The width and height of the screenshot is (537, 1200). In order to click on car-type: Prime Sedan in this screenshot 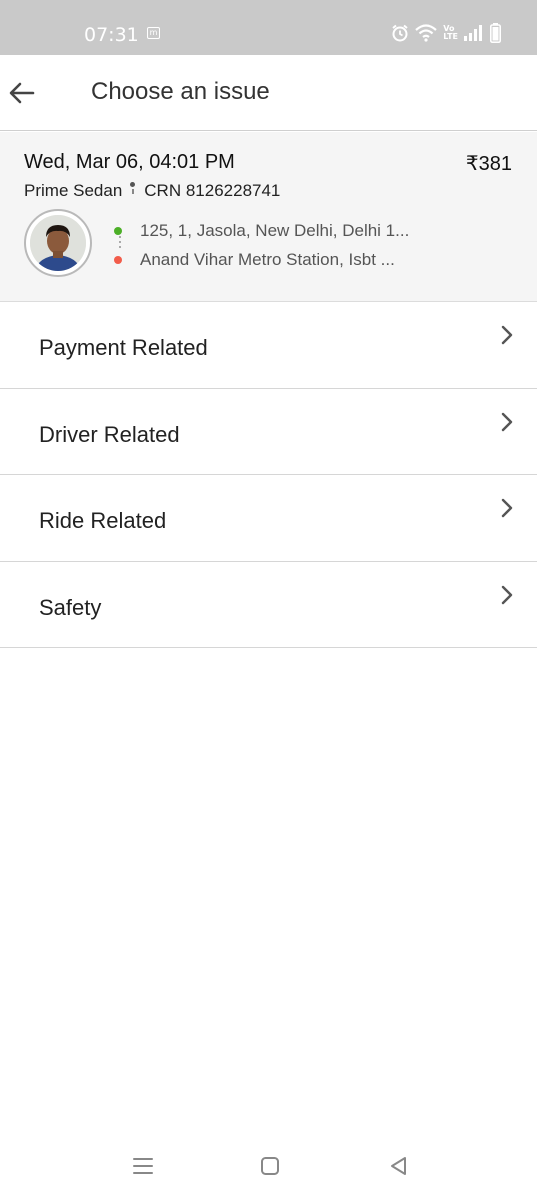, I will do `click(73, 190)`.